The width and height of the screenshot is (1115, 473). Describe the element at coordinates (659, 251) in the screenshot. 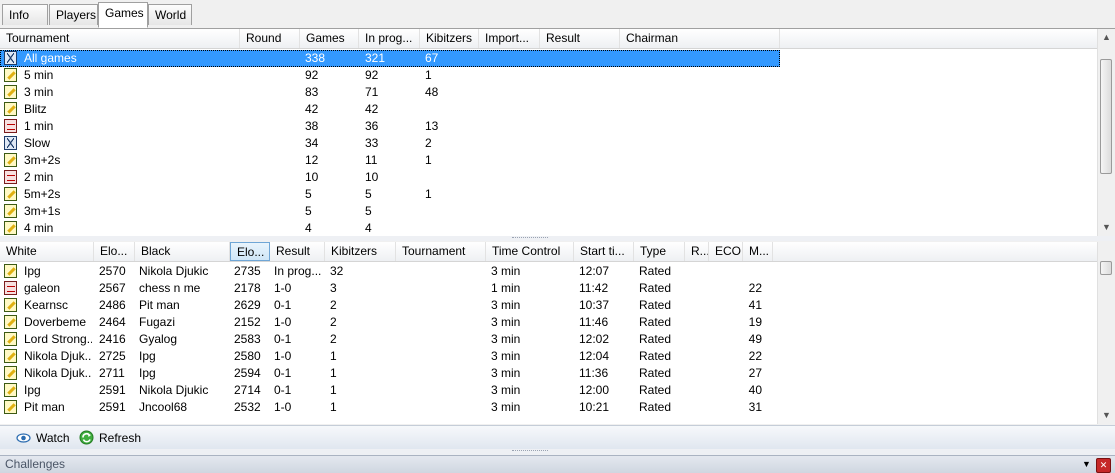

I see `games-col-header: Type` at that location.